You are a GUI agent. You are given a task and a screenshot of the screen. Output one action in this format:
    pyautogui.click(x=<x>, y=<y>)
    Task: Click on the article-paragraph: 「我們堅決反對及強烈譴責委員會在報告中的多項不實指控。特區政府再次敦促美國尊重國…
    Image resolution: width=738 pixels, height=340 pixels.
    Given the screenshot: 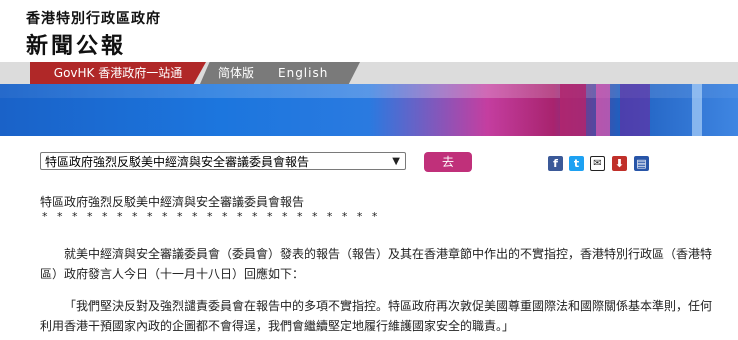 What is the action you would take?
    pyautogui.click(x=376, y=316)
    